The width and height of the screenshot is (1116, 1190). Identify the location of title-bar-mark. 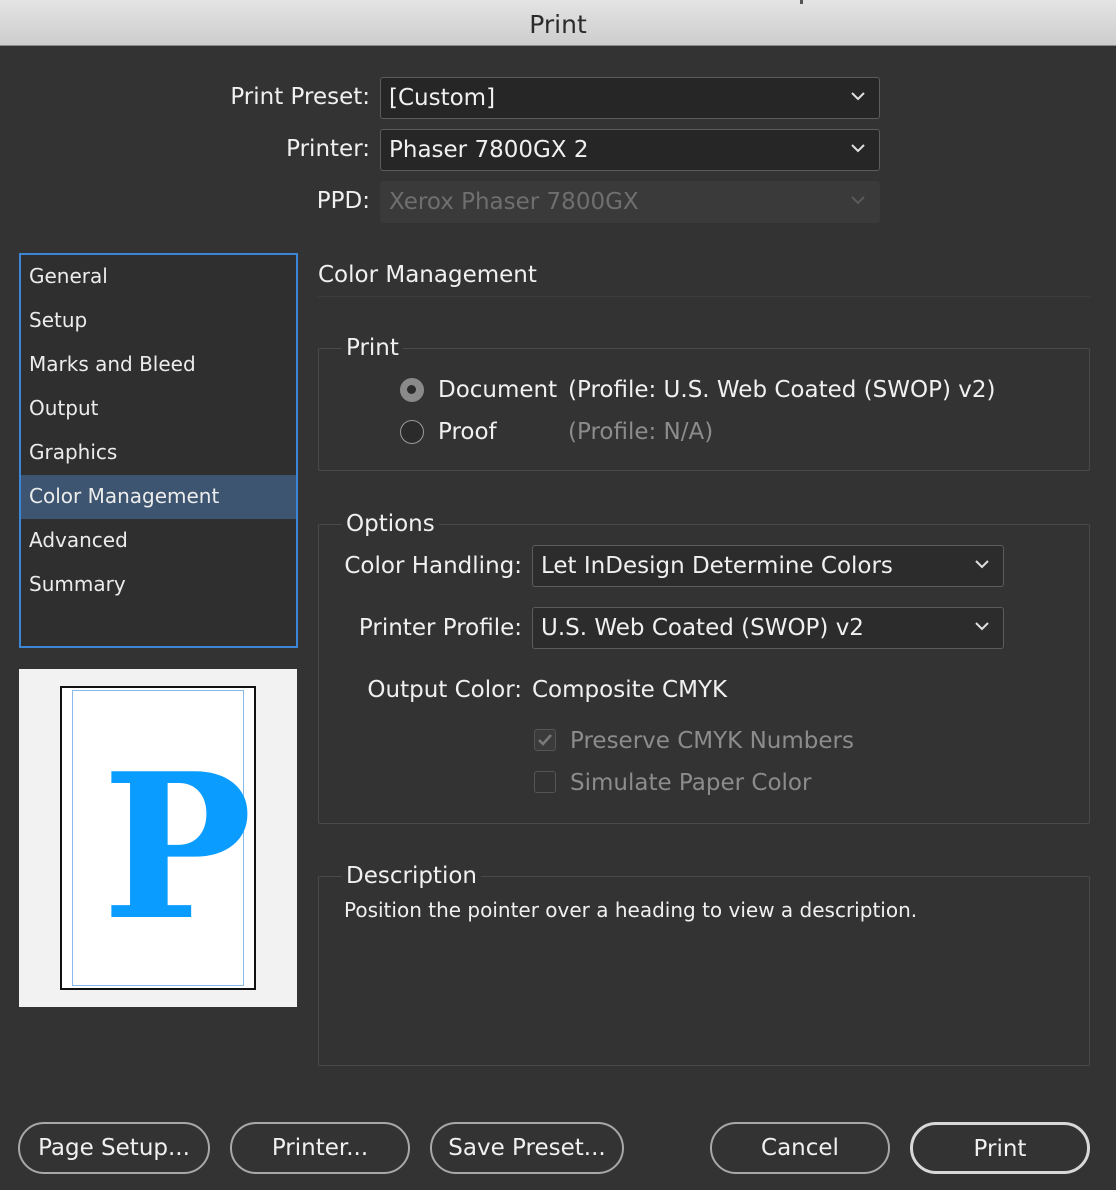
(801, 2).